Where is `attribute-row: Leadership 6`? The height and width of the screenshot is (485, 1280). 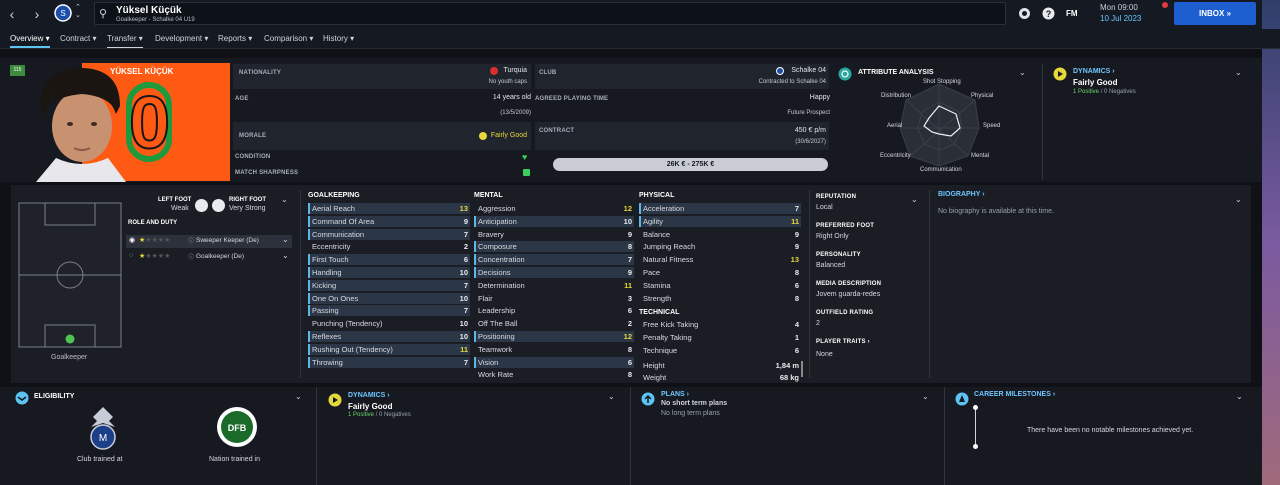 attribute-row: Leadership 6 is located at coordinates (554, 310).